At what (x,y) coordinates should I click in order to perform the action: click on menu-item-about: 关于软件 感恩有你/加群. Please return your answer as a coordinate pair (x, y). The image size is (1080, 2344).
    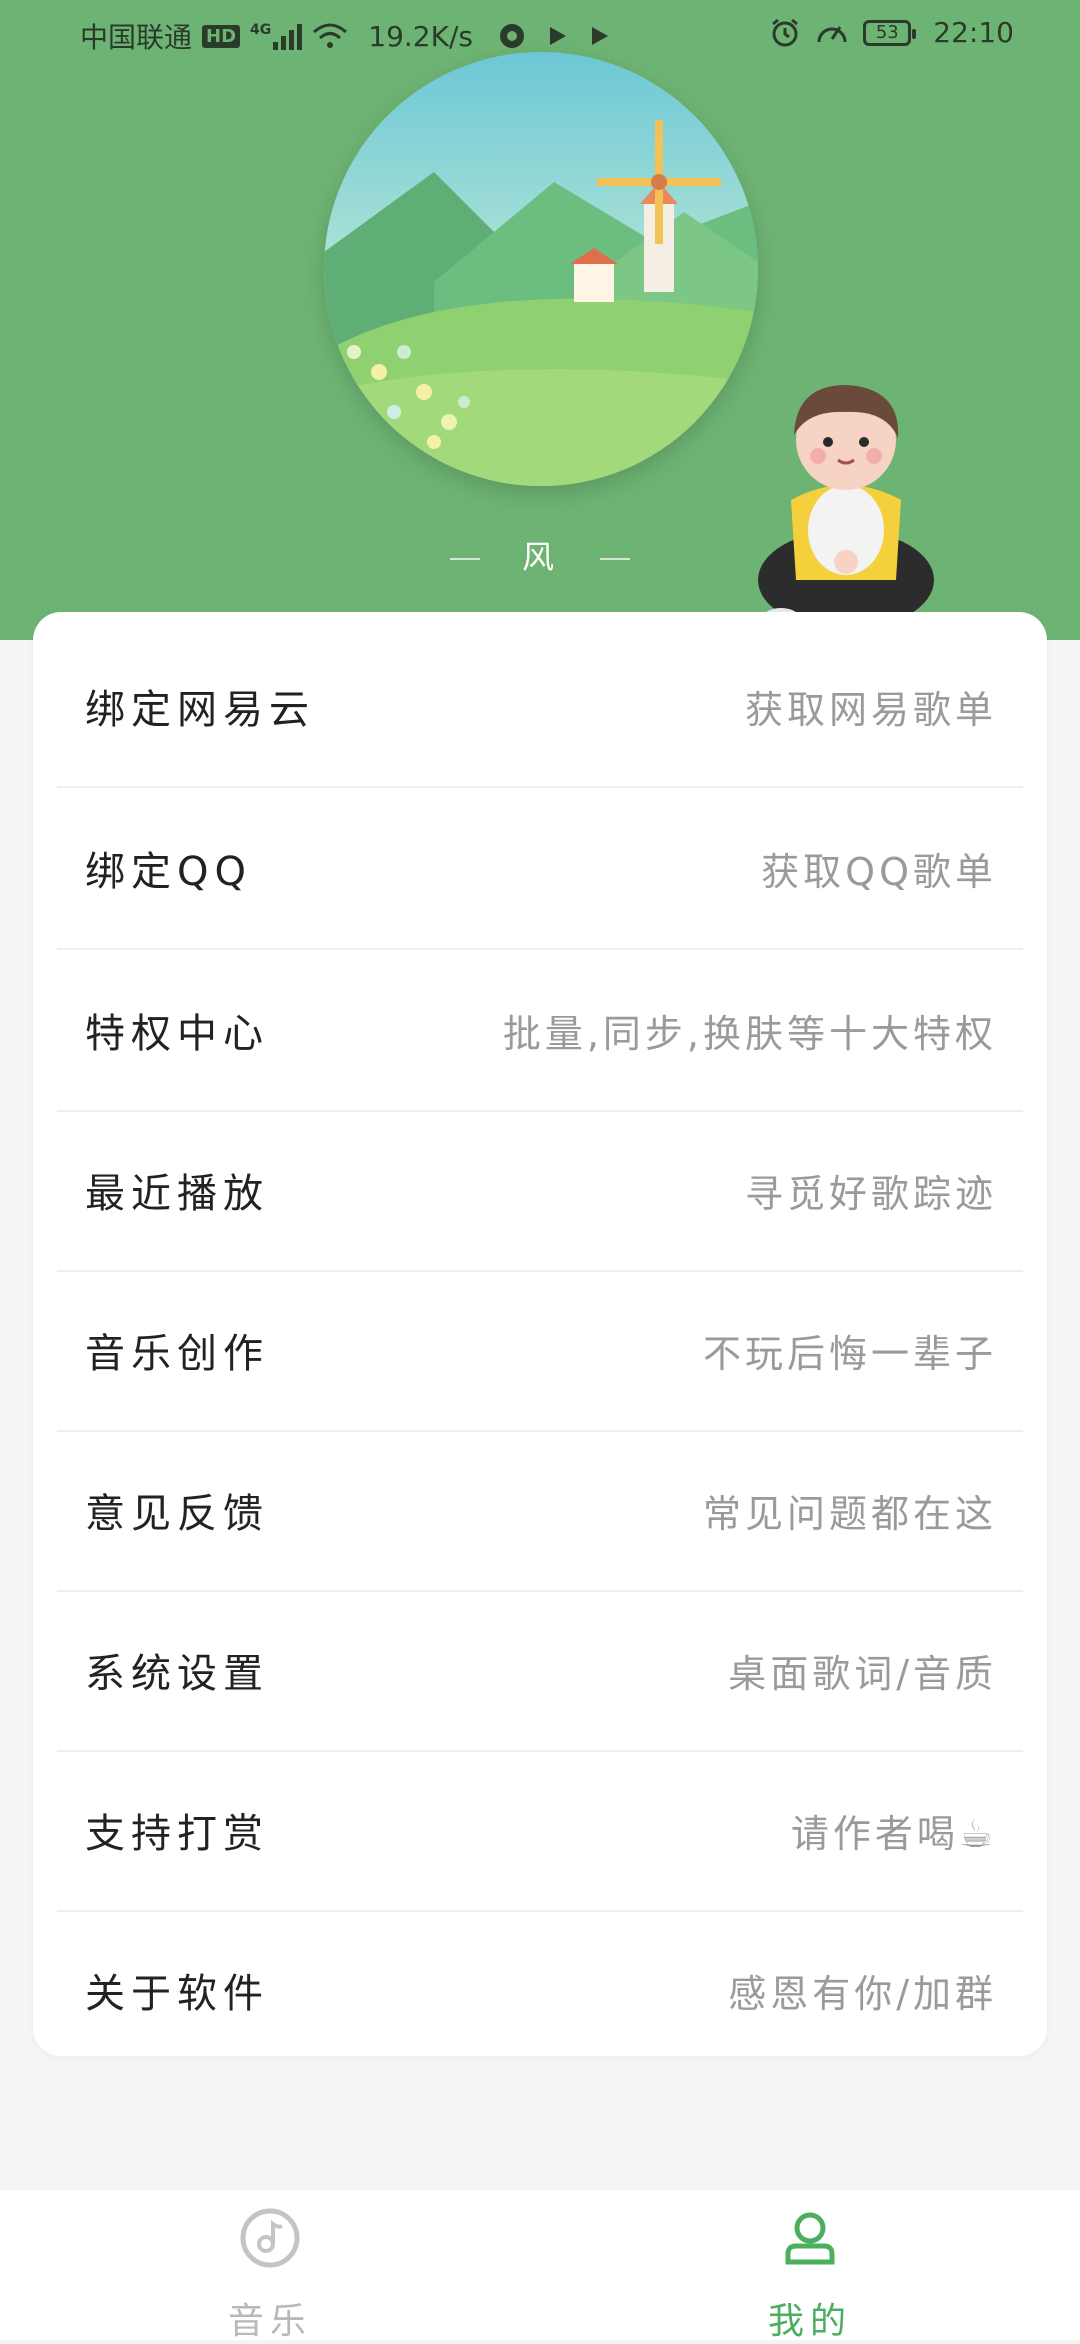
    Looking at the image, I should click on (540, 1990).